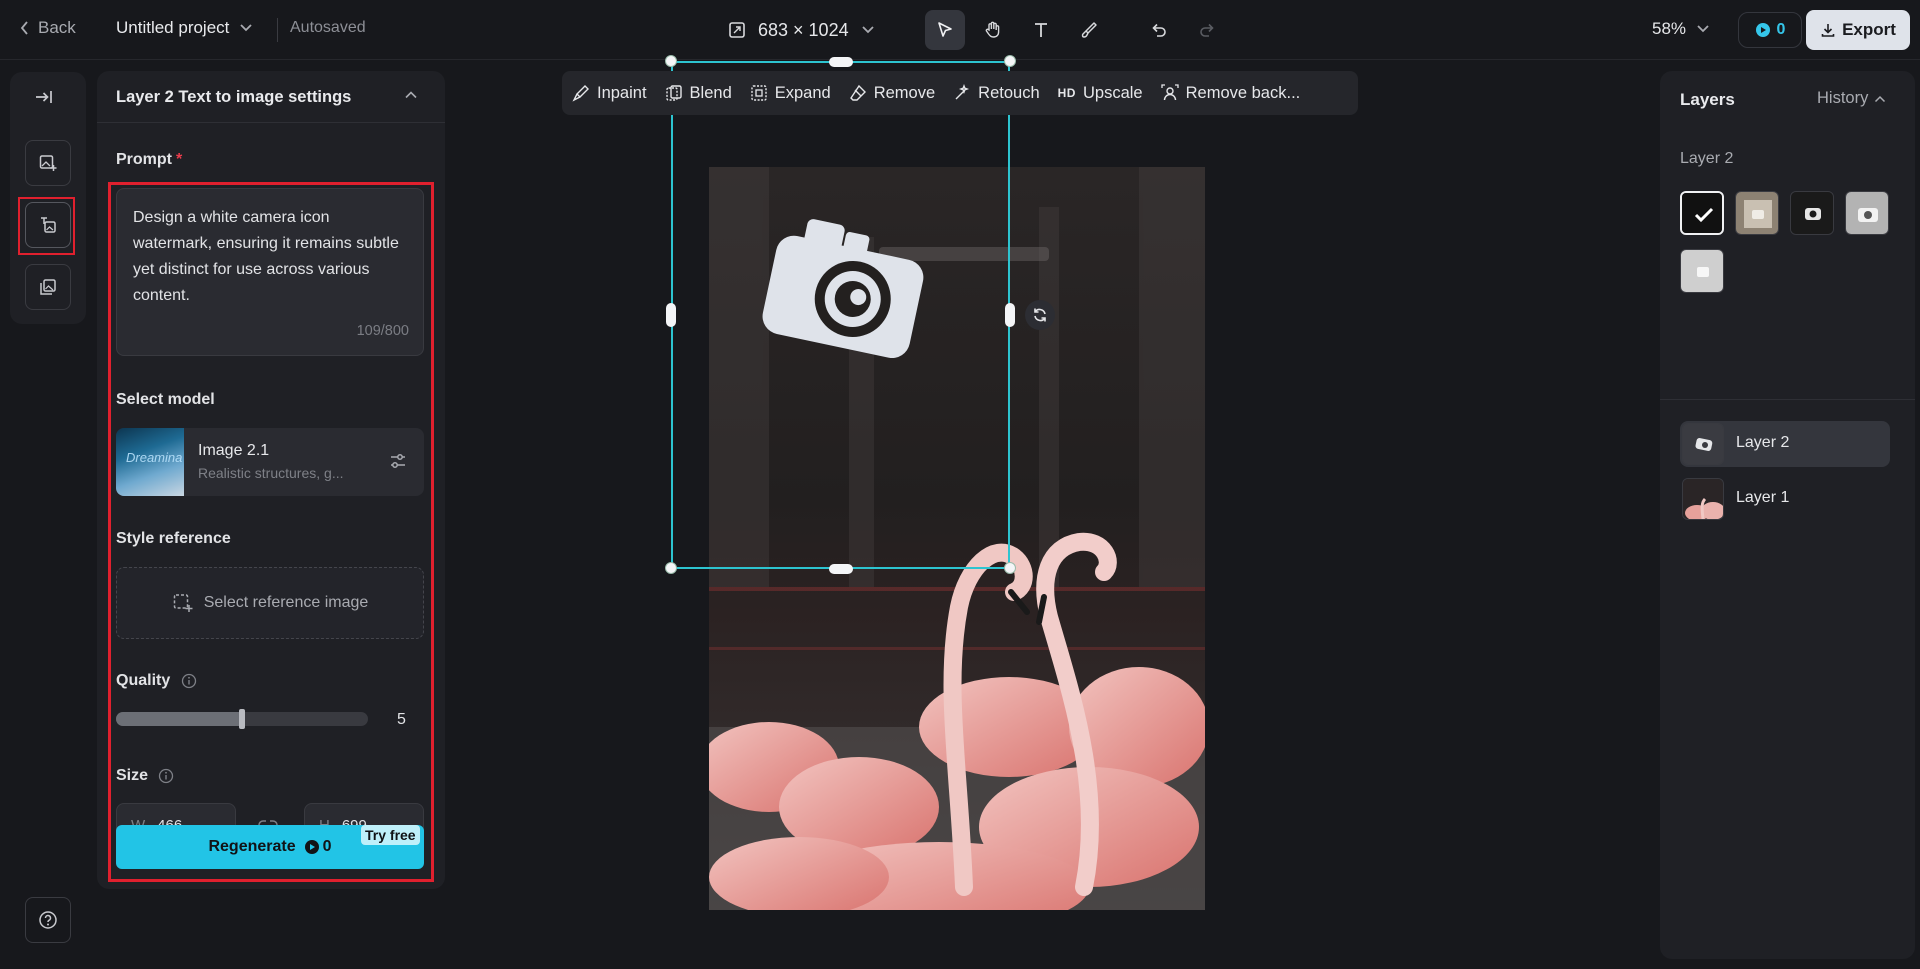 This screenshot has height=969, width=1920. I want to click on layer-name: Layer 2, so click(1763, 442).